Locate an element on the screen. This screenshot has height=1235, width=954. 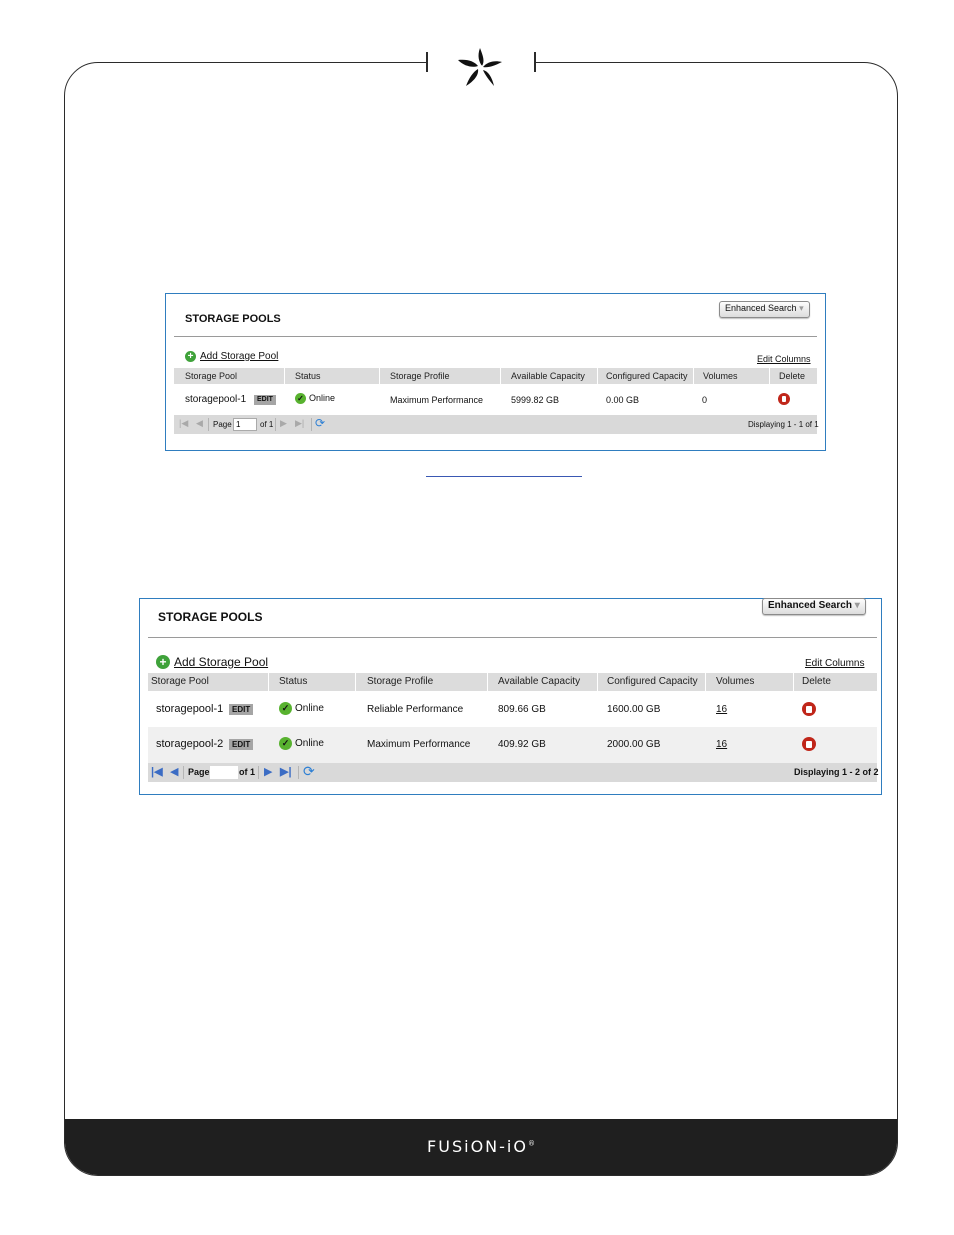
volumes-count: 0 is located at coordinates (705, 400).